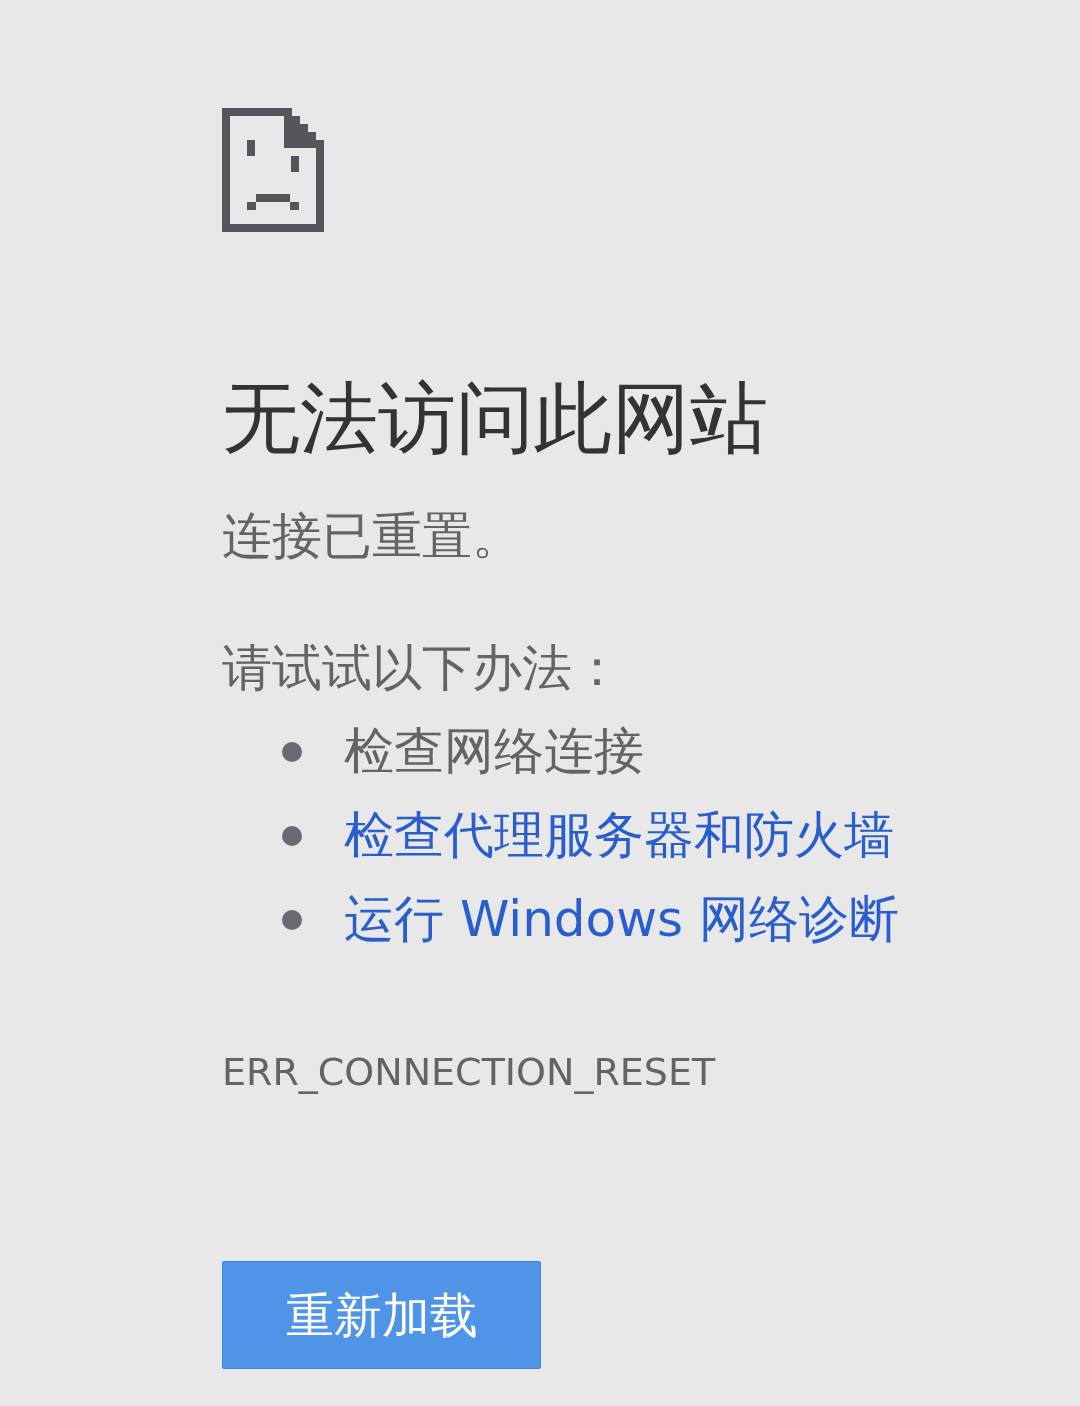  Describe the element at coordinates (494, 752) in the screenshot. I see `suggestion-text: 检查网络连接` at that location.